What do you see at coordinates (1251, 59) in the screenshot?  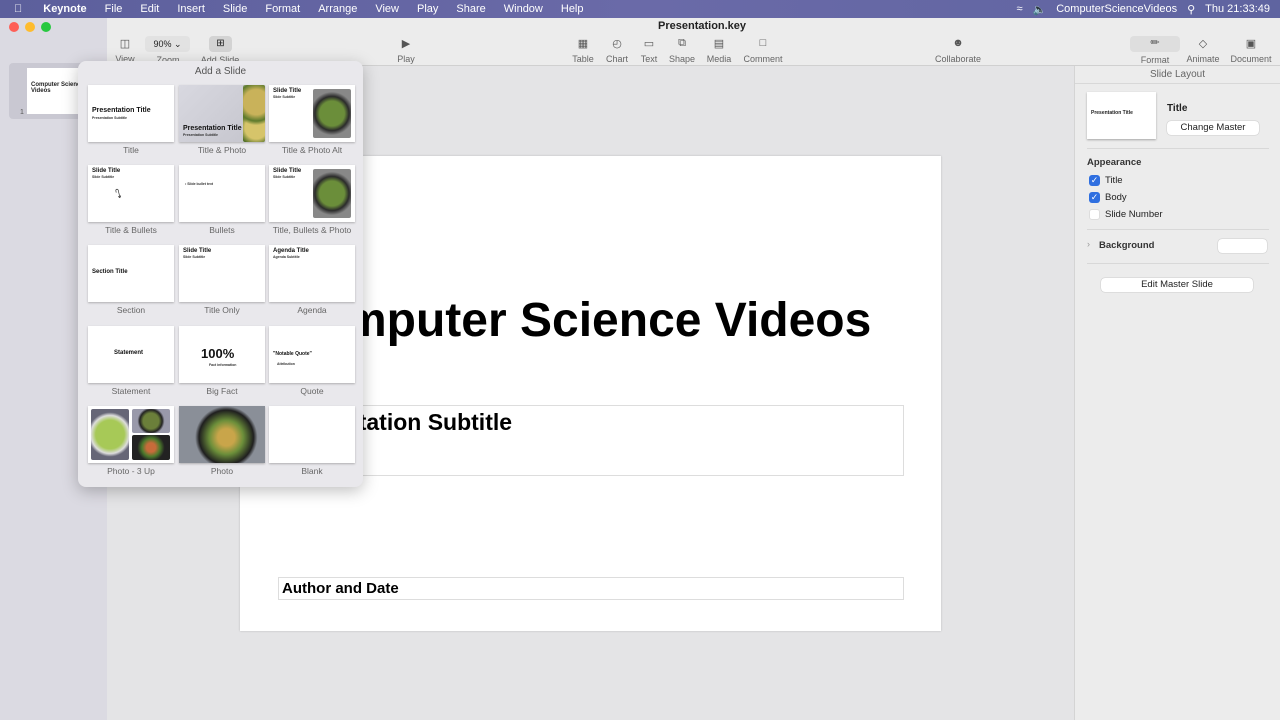 I see `document-label: Document` at bounding box center [1251, 59].